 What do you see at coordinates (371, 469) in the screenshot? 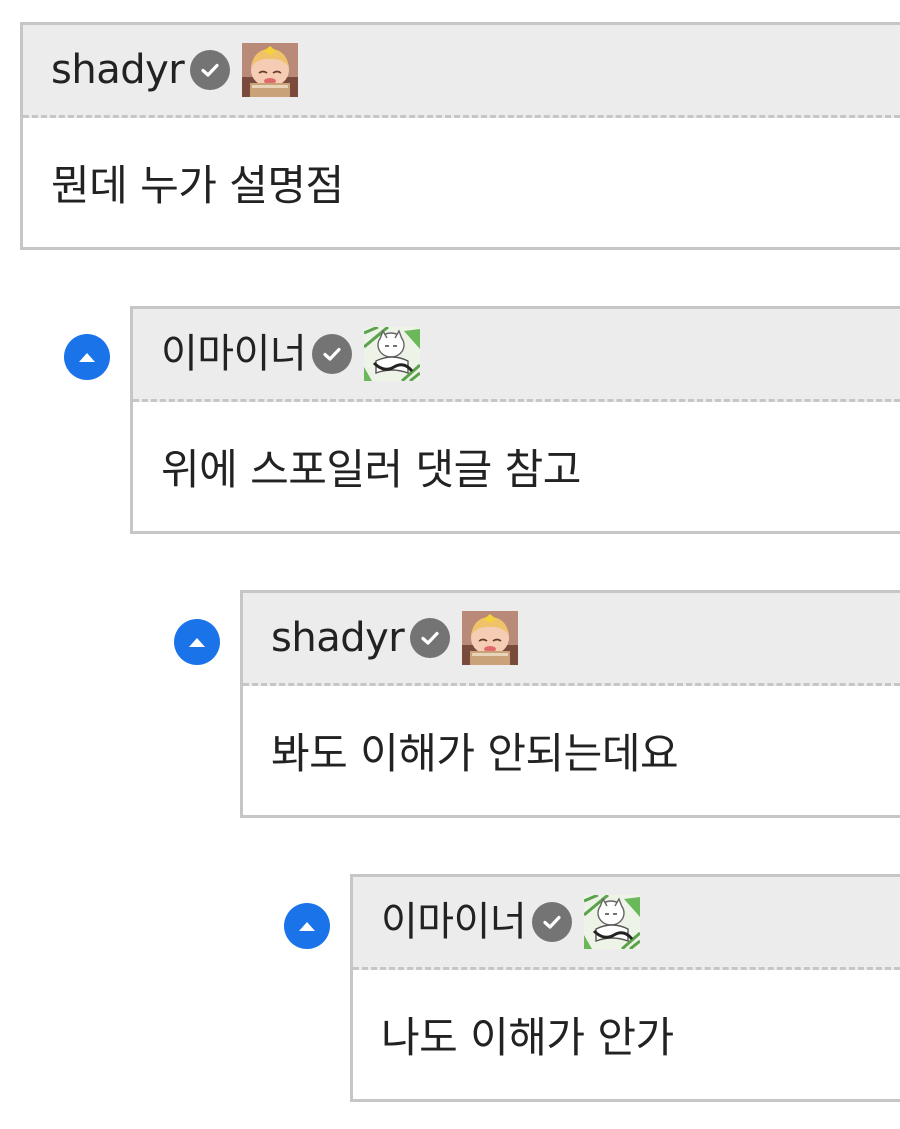
I see `comment-text: 위에 스포일러 댓글 참고` at bounding box center [371, 469].